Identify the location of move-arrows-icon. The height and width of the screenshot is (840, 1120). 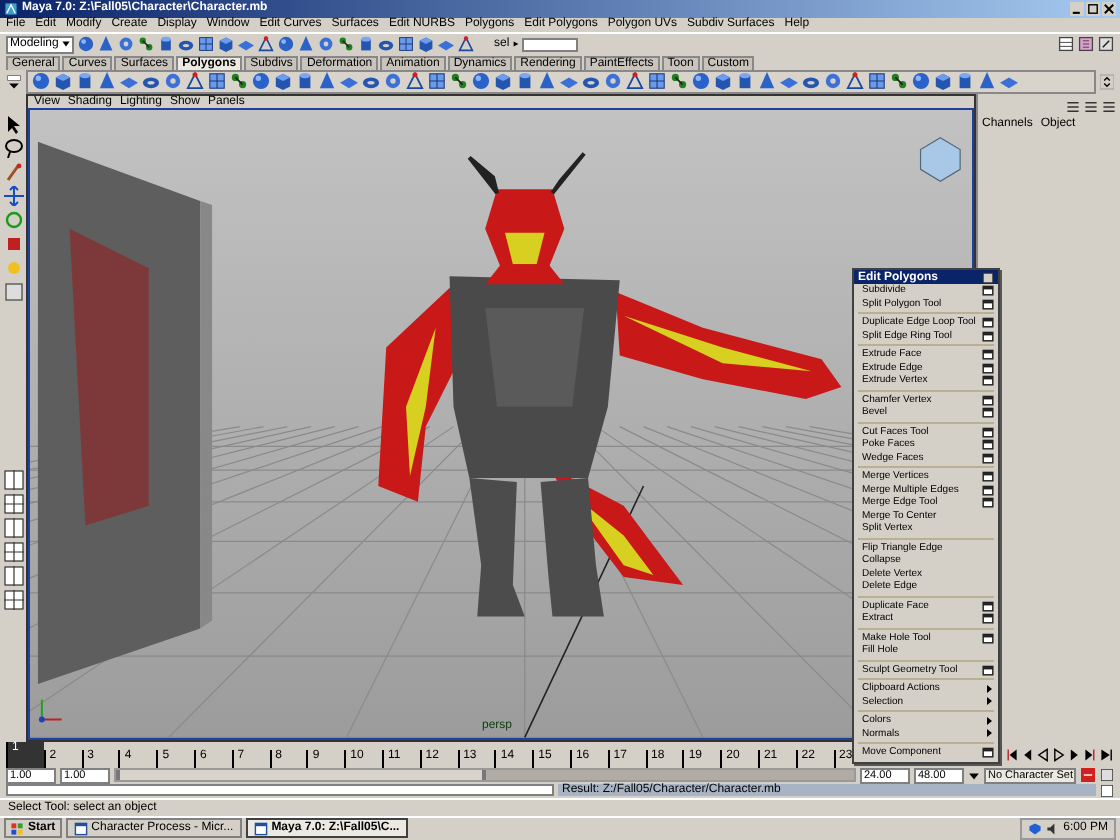
(13, 195).